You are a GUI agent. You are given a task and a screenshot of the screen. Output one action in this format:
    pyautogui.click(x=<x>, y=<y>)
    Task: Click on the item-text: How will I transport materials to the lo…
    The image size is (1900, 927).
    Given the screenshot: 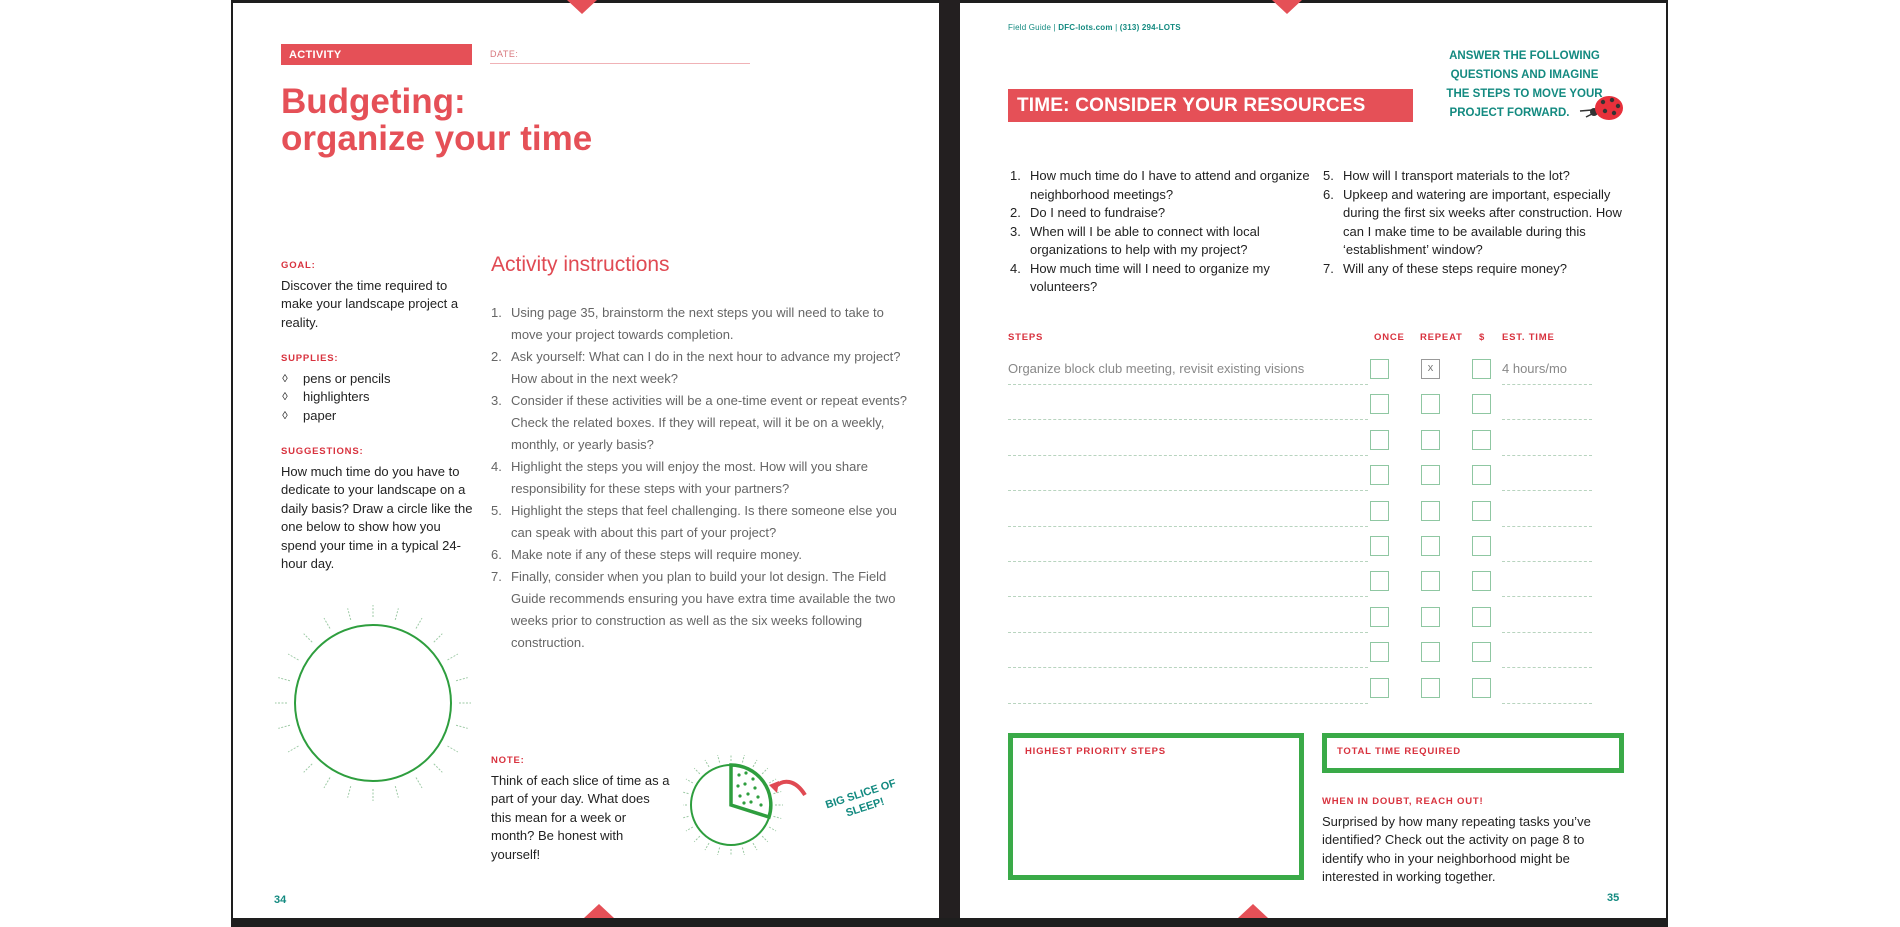 What is the action you would take?
    pyautogui.click(x=1456, y=175)
    